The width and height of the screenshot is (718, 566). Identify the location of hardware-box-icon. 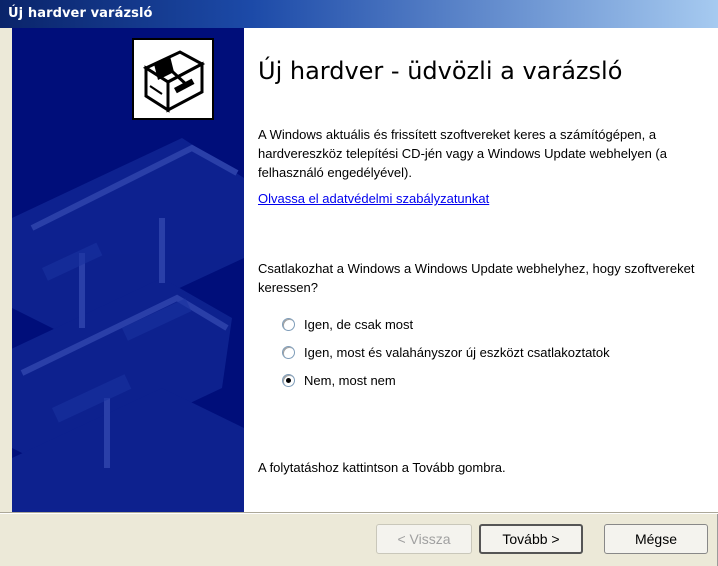
(173, 79).